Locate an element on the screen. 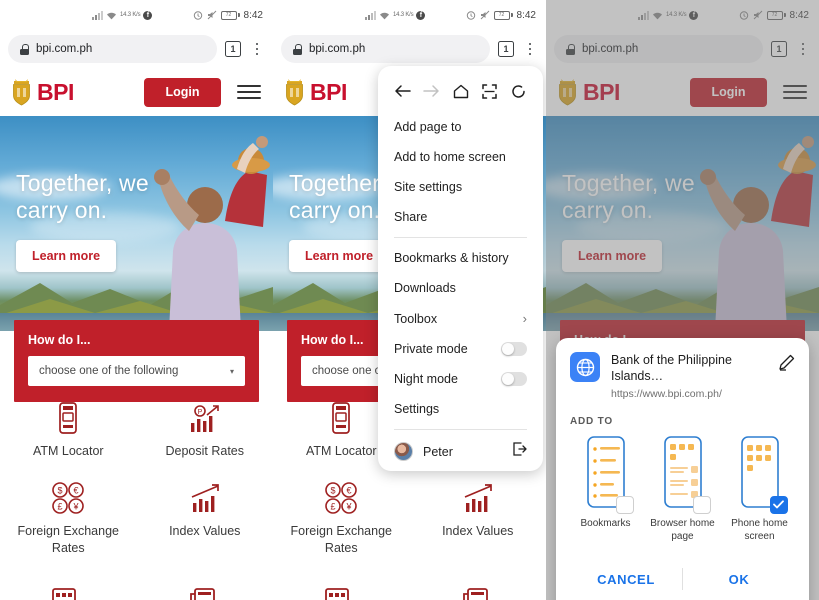 Image resolution: width=819 pixels, height=600 pixels. exit-icon is located at coordinates (520, 451).